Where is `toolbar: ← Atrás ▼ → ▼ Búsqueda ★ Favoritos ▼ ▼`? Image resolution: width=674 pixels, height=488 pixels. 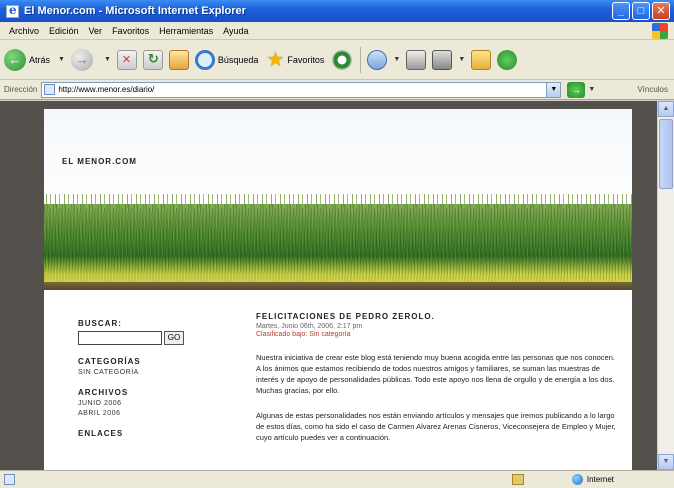
toolbar: ← Atrás ▼ → ▼ Búsqueda ★ Favoritos ▼ ▼ is located at coordinates (337, 60).